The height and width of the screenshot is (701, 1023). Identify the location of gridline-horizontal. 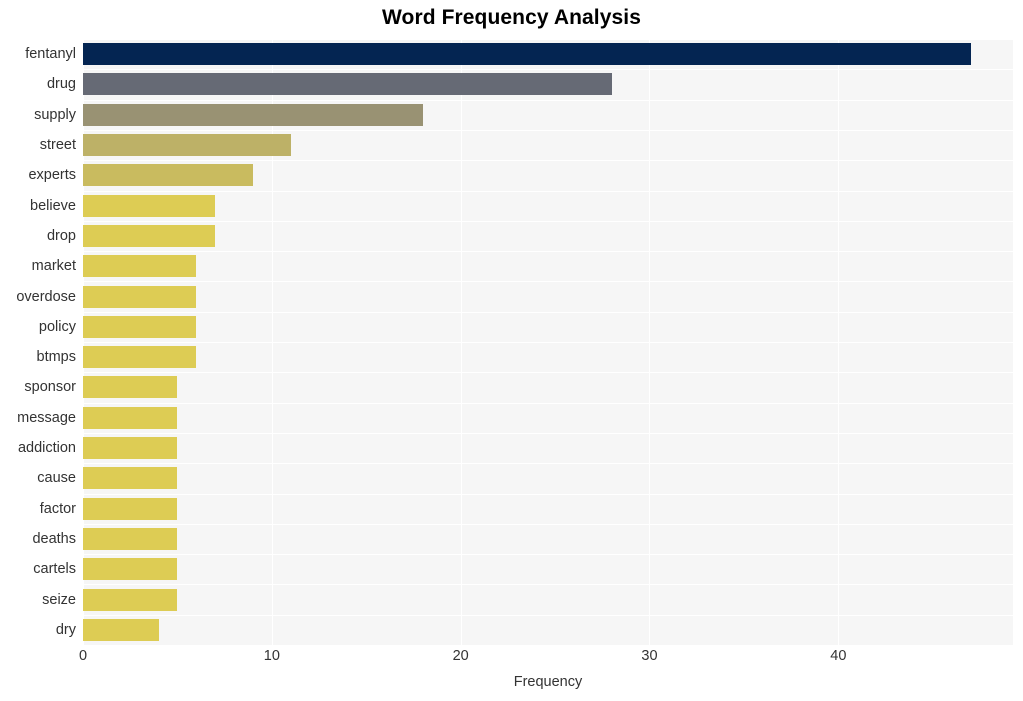
(548, 645).